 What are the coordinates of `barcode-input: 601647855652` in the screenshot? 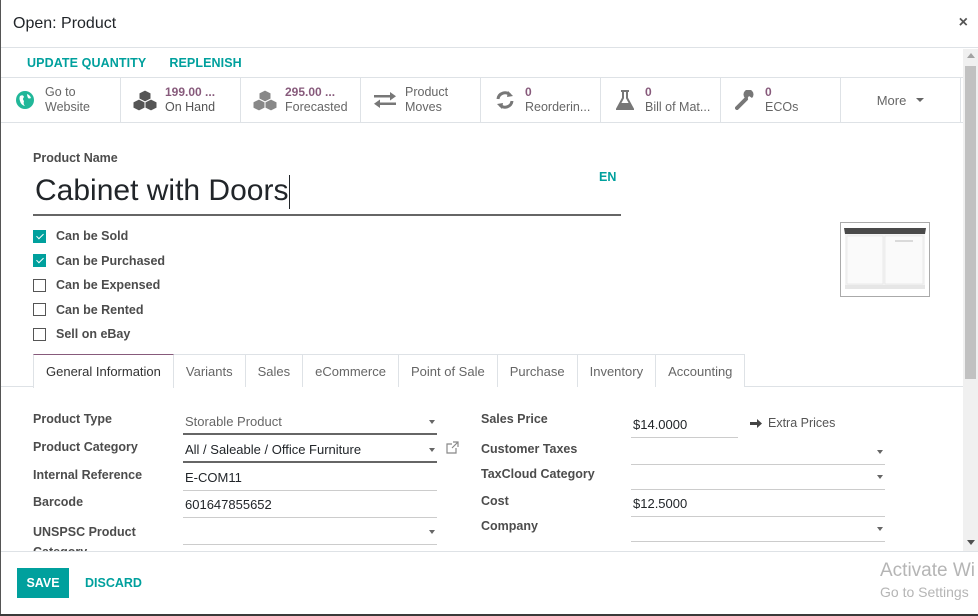 It's located at (310, 505).